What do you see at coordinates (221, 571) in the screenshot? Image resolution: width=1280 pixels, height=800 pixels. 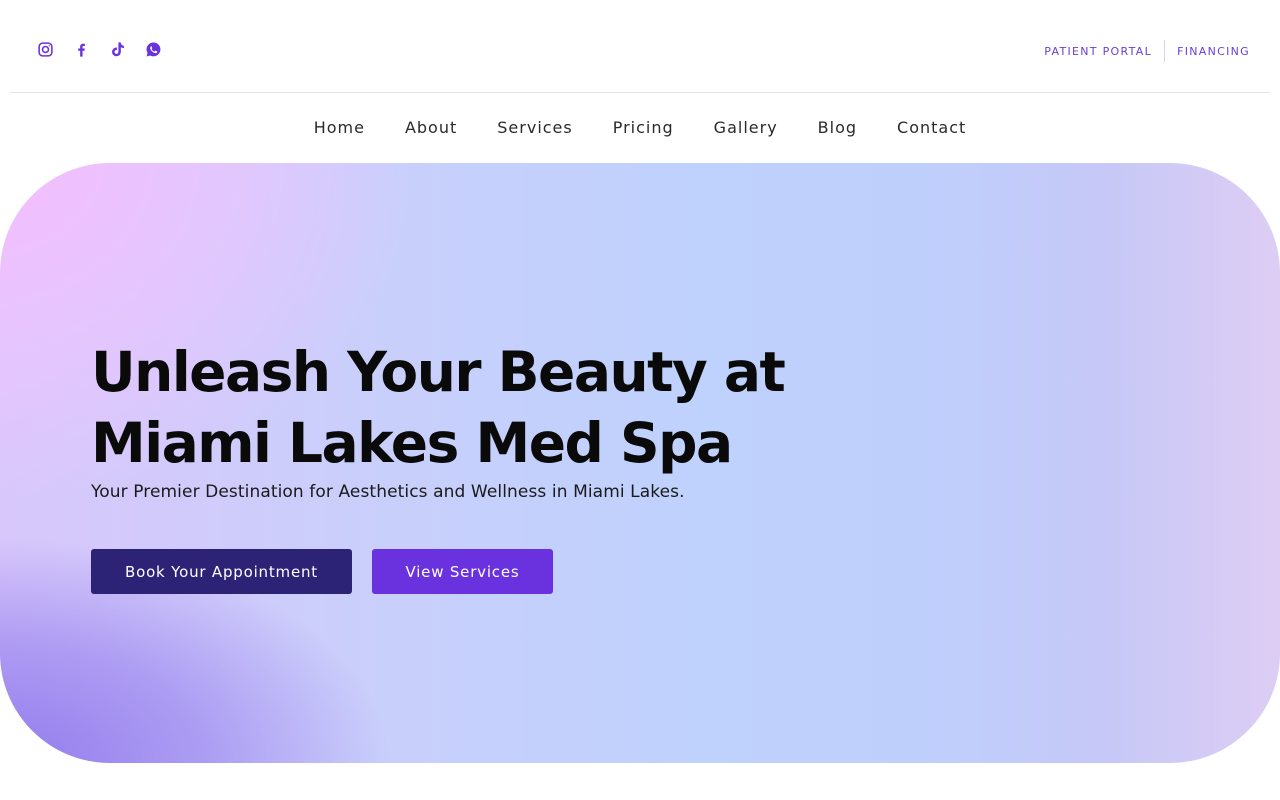 I see `book-appointment-button: Book Your Appointment` at bounding box center [221, 571].